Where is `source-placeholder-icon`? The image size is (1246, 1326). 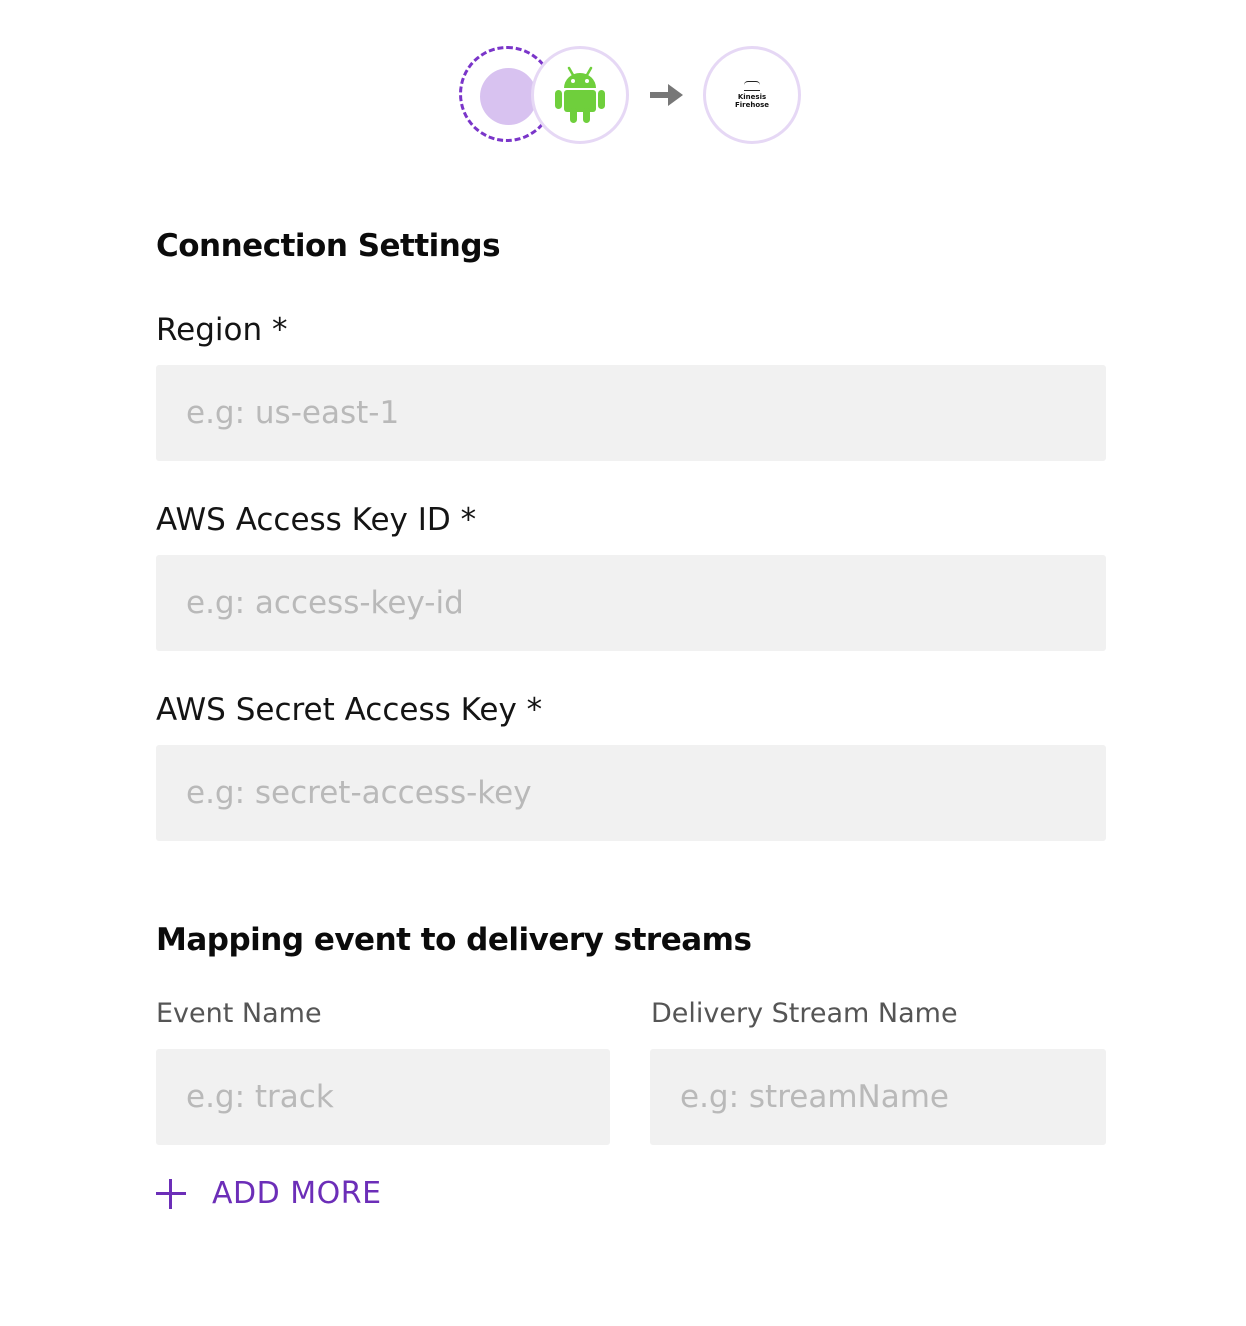 source-placeholder-icon is located at coordinates (508, 96).